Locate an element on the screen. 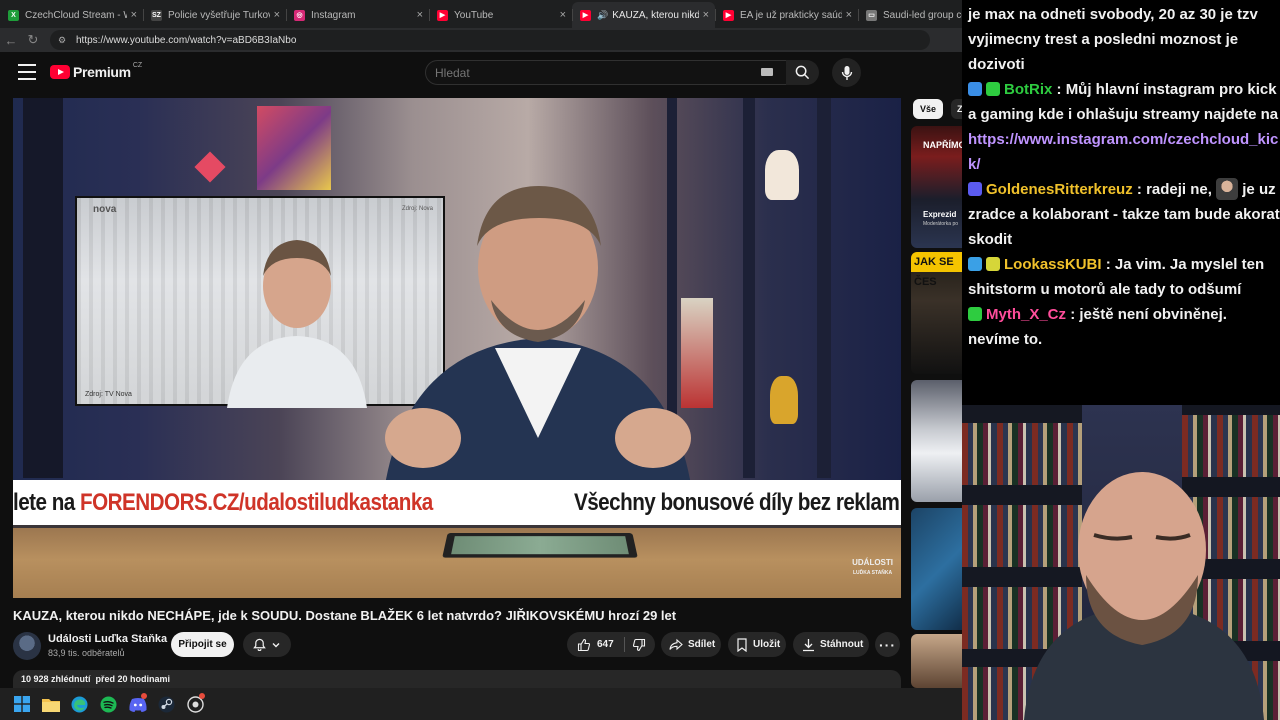  voice-search-button is located at coordinates (846, 72).